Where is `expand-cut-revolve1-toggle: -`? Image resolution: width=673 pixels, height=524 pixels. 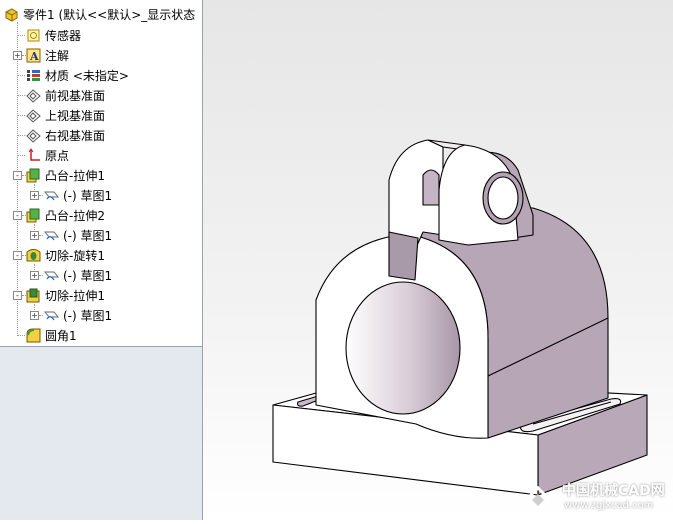 expand-cut-revolve1-toggle: - is located at coordinates (17, 255).